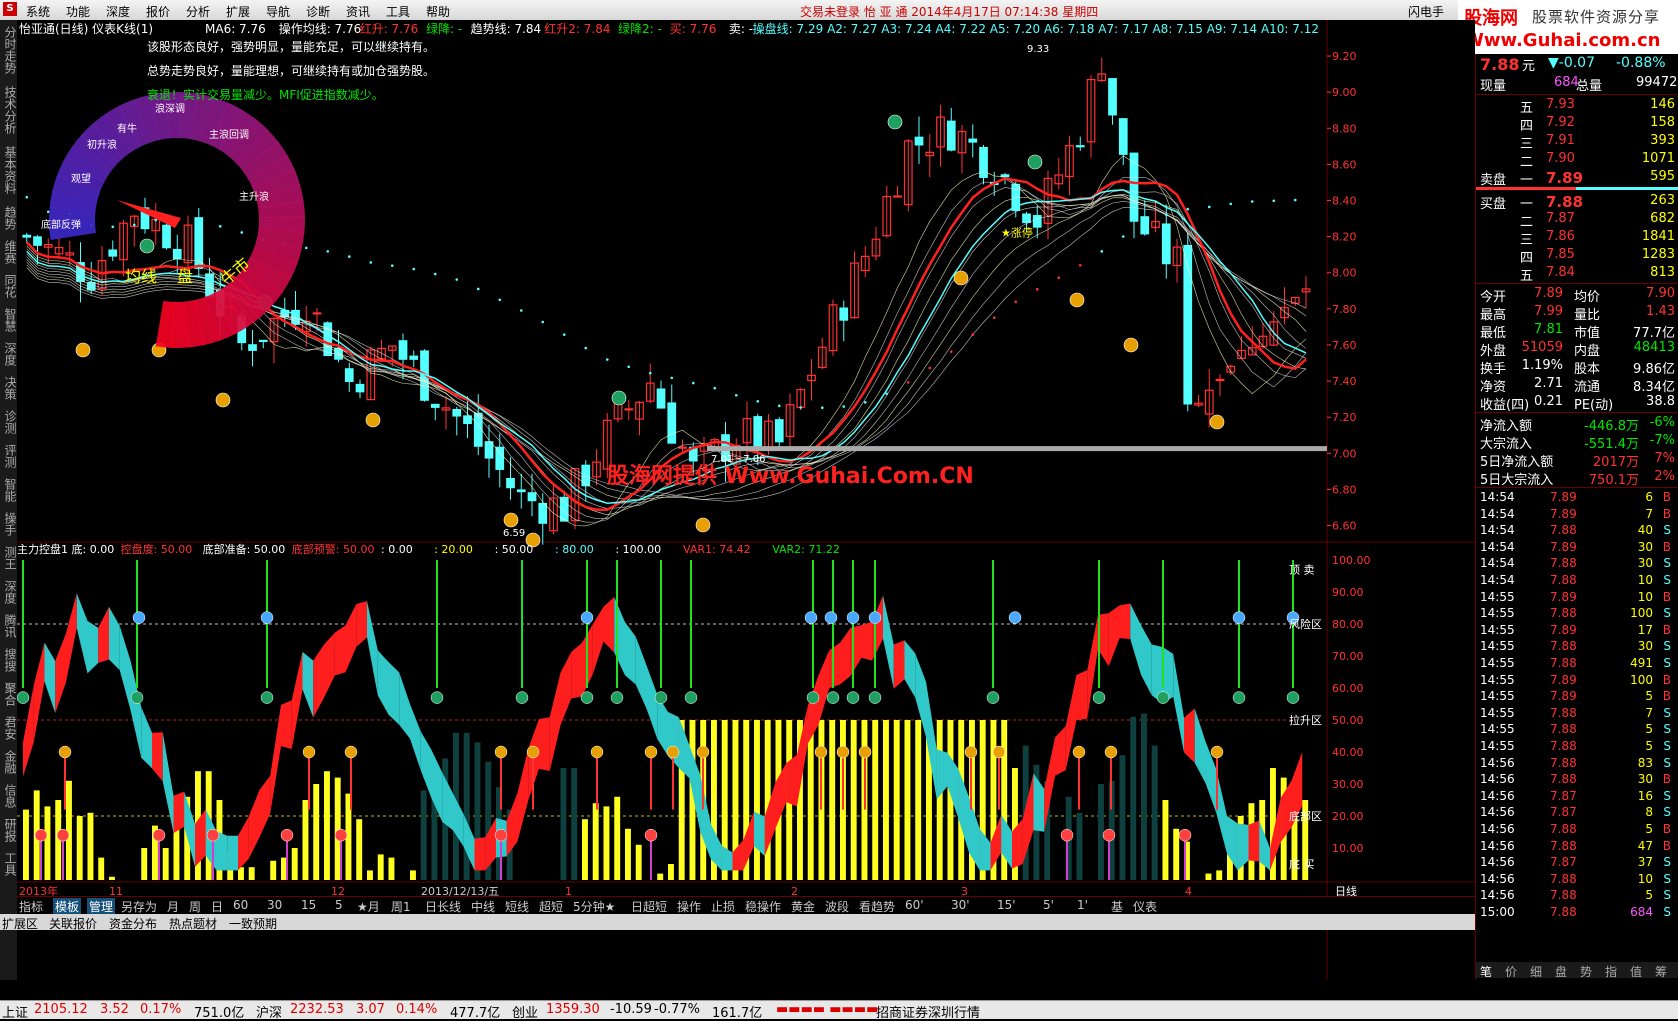  Describe the element at coordinates (1611, 971) in the screenshot. I see `quote-tab-5: 指` at that location.